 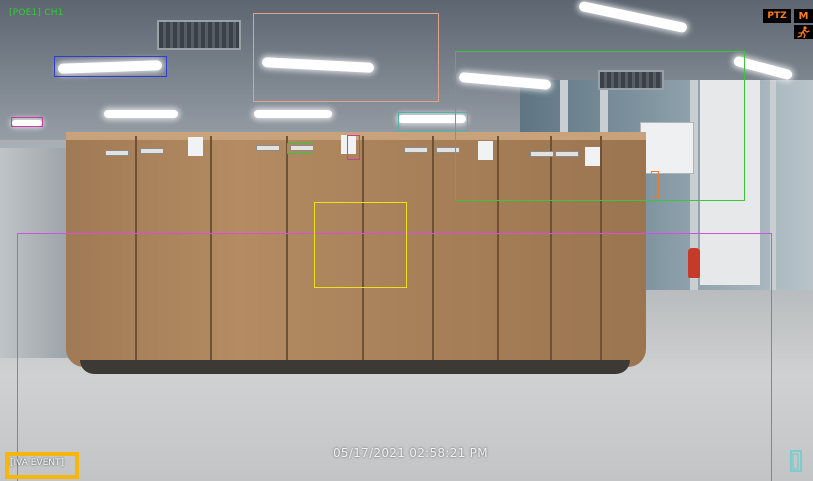 I want to click on running-person-icon-glyph, so click(x=803, y=32).